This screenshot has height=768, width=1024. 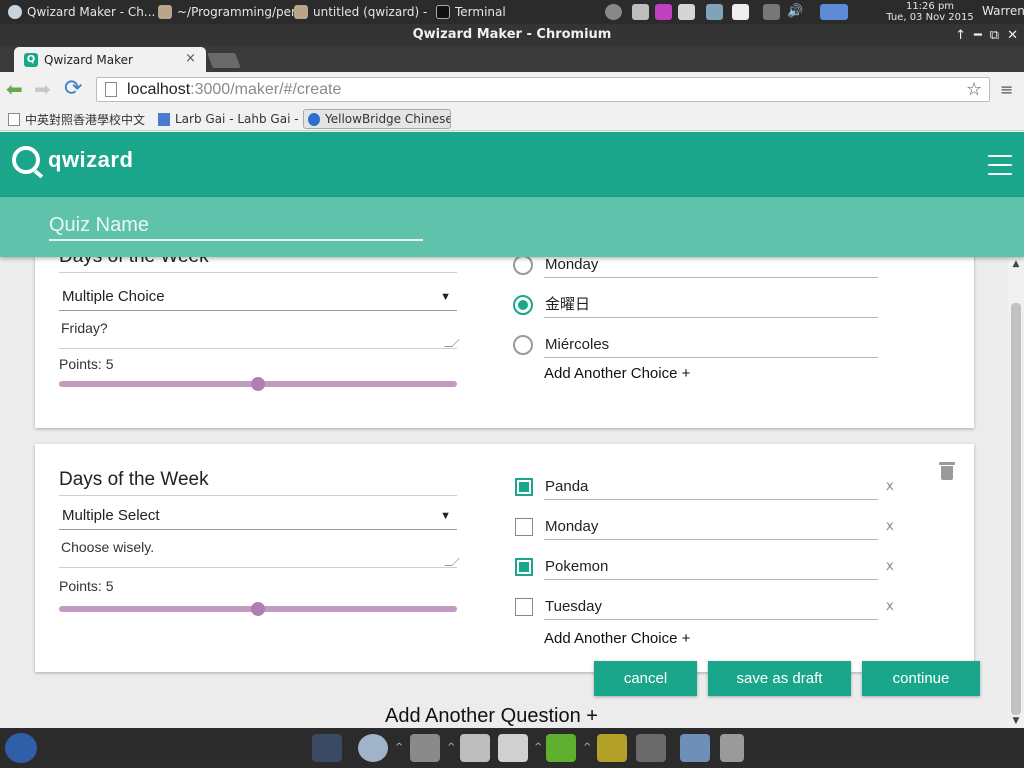 What do you see at coordinates (612, 748) in the screenshot?
I see `music-player-icon` at bounding box center [612, 748].